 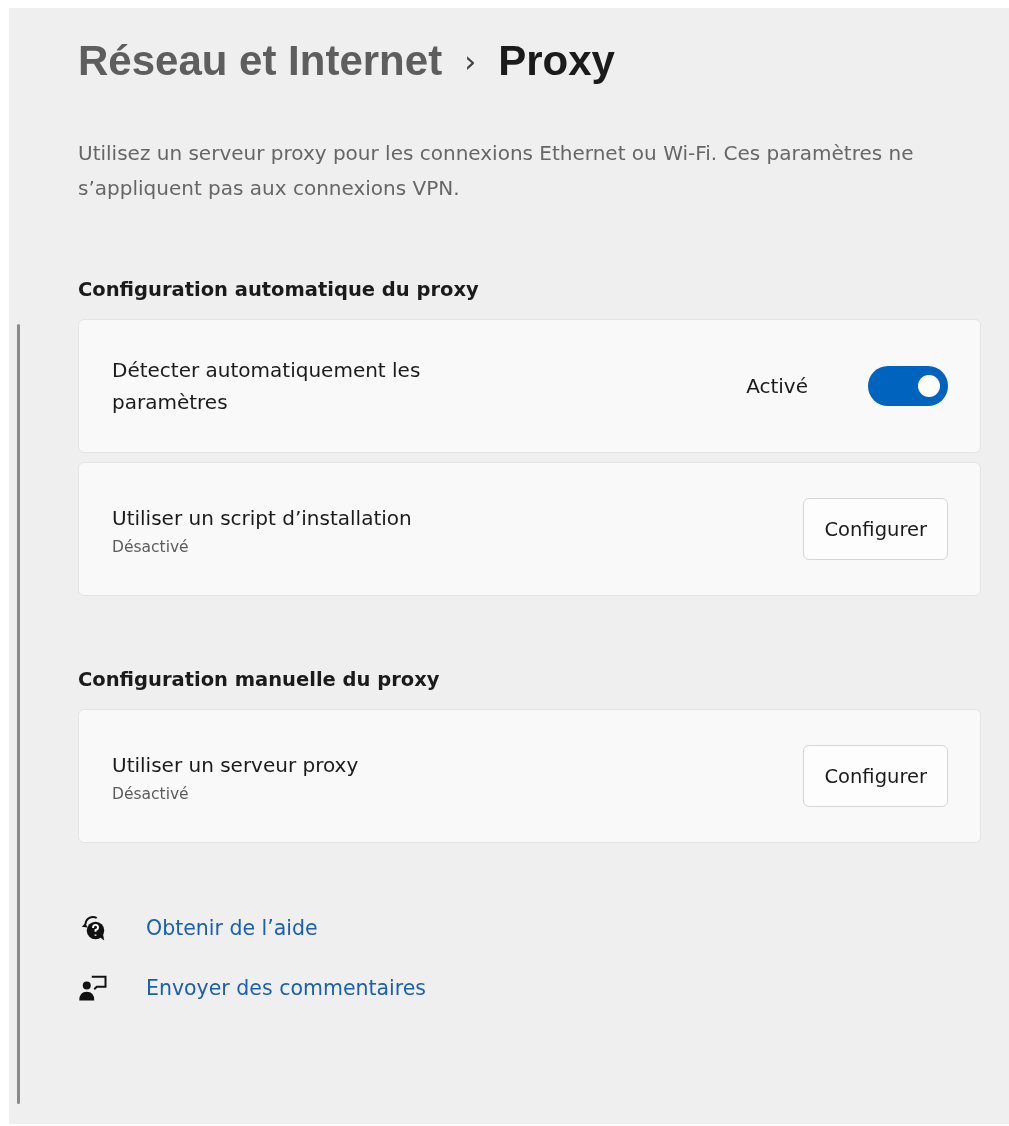 I want to click on feedback-icon, so click(x=93, y=988).